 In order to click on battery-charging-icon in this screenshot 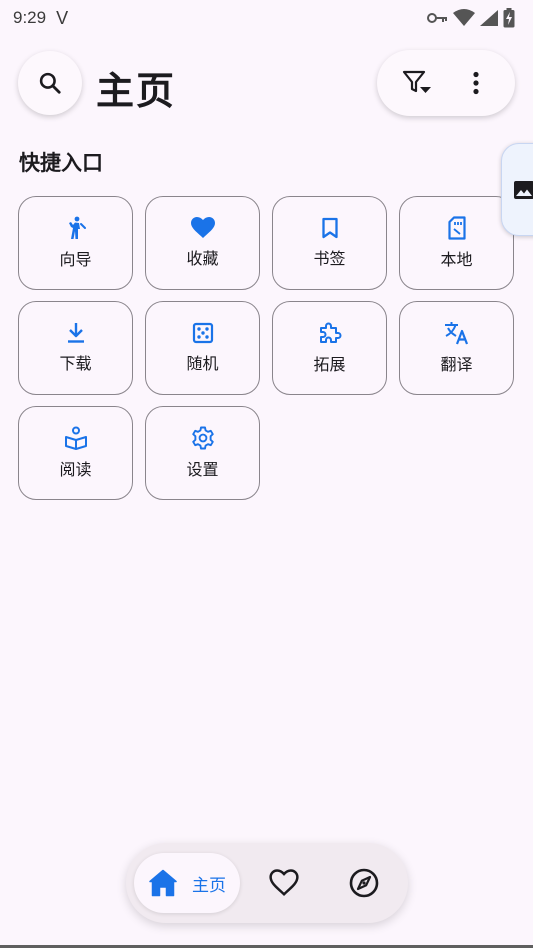, I will do `click(509, 18)`.